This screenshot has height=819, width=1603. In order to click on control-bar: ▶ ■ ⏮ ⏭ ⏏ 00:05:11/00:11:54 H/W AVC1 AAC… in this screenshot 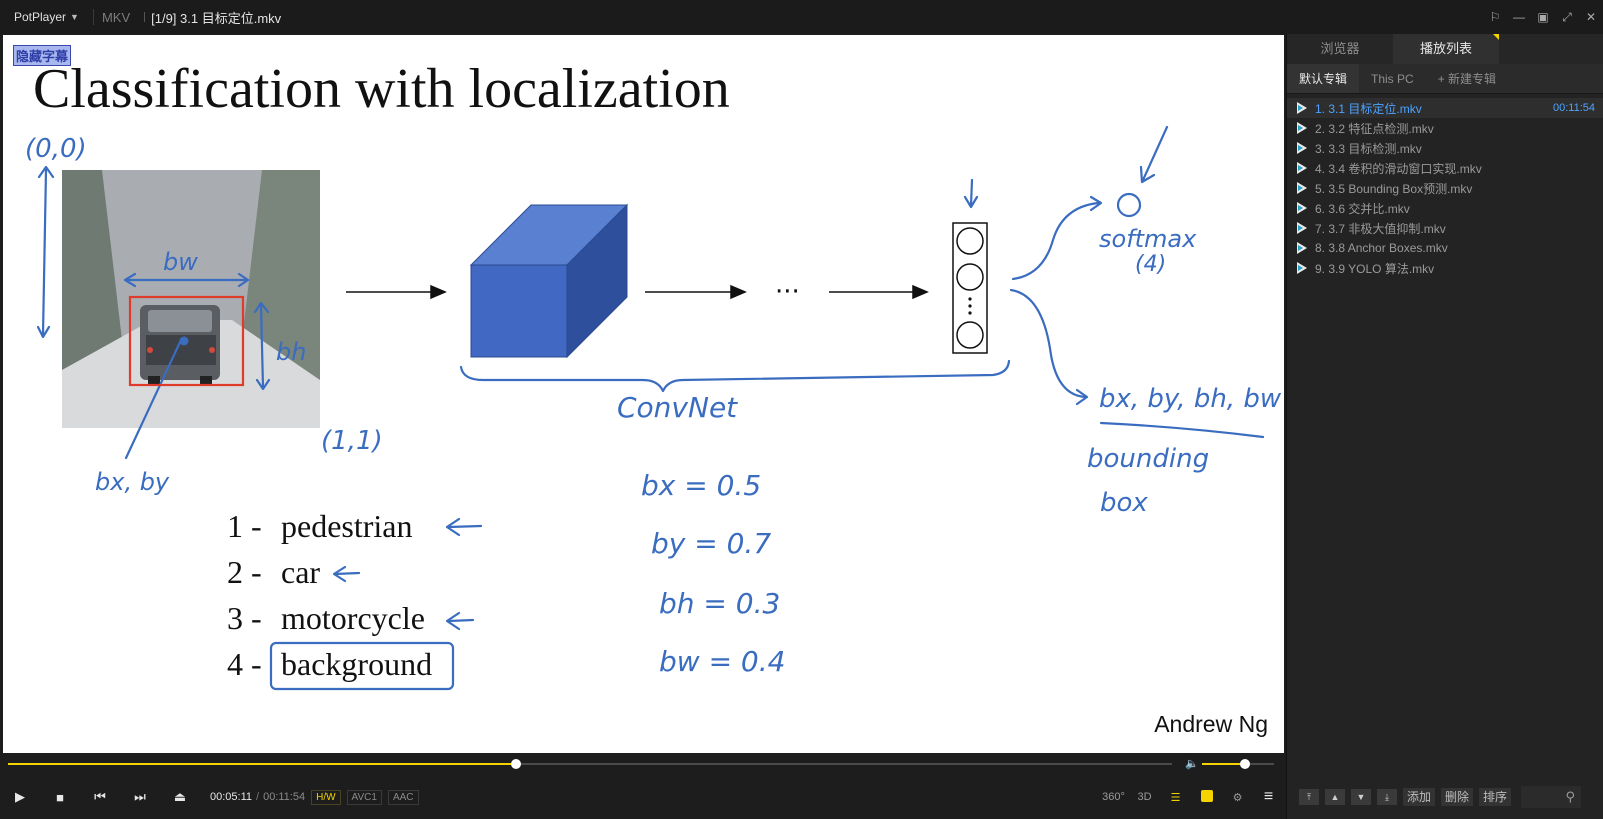, I will do `click(642, 797)`.